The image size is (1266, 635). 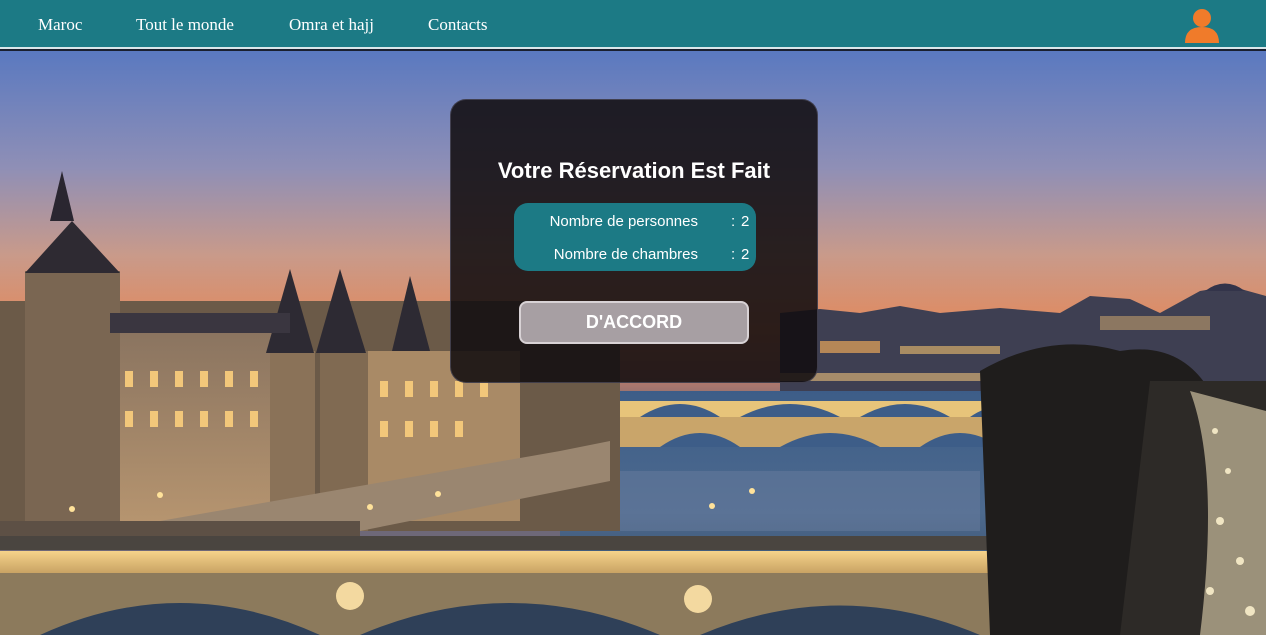 What do you see at coordinates (1202, 25) in the screenshot?
I see `user-icon` at bounding box center [1202, 25].